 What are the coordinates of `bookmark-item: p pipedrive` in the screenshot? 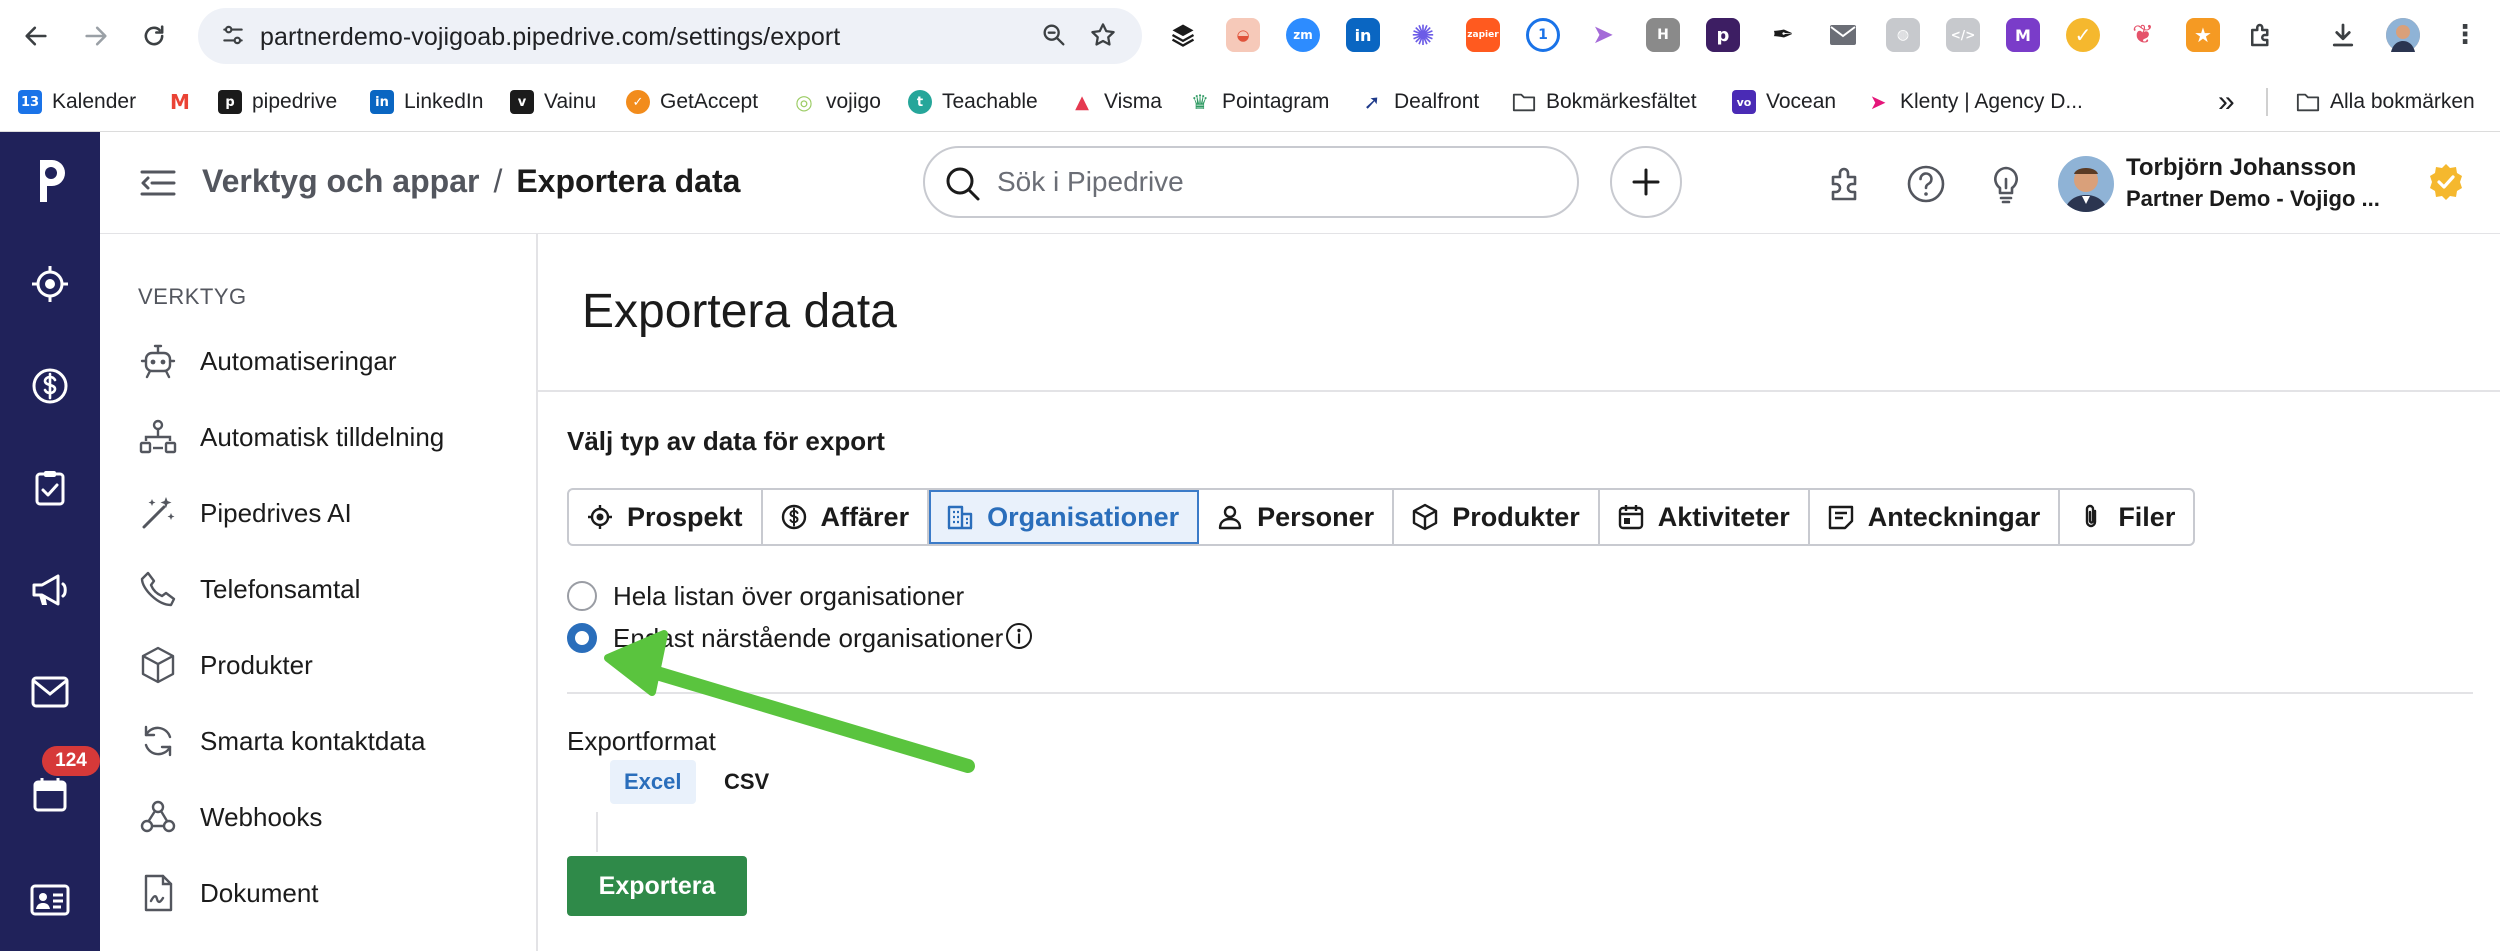 It's located at (277, 102).